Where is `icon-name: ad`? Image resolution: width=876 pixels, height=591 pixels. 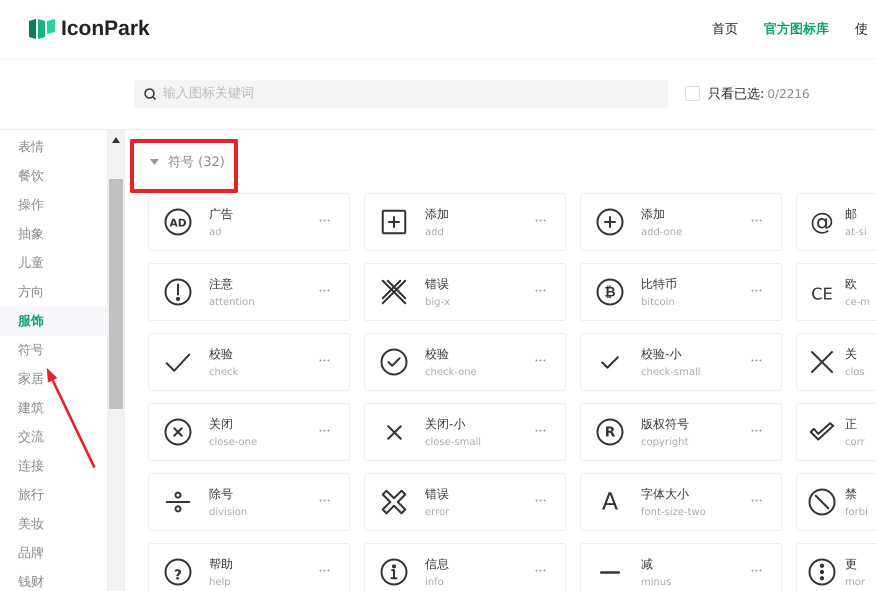 icon-name: ad is located at coordinates (215, 232).